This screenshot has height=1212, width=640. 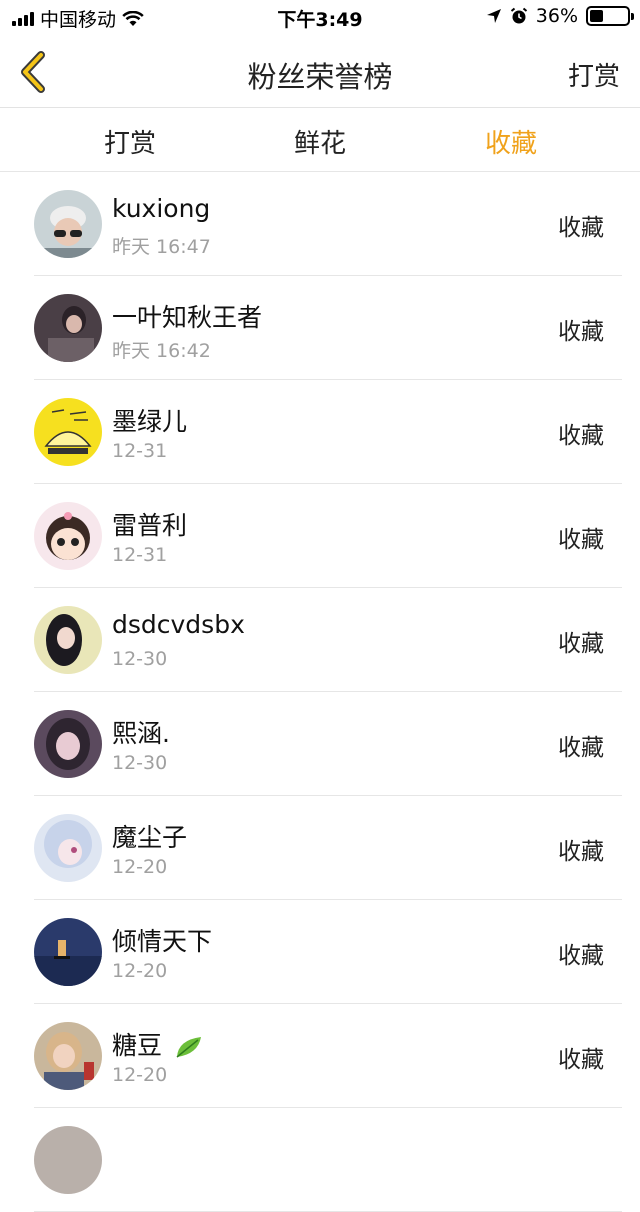 What do you see at coordinates (141, 733) in the screenshot?
I see `fan-name: 熙涵.` at bounding box center [141, 733].